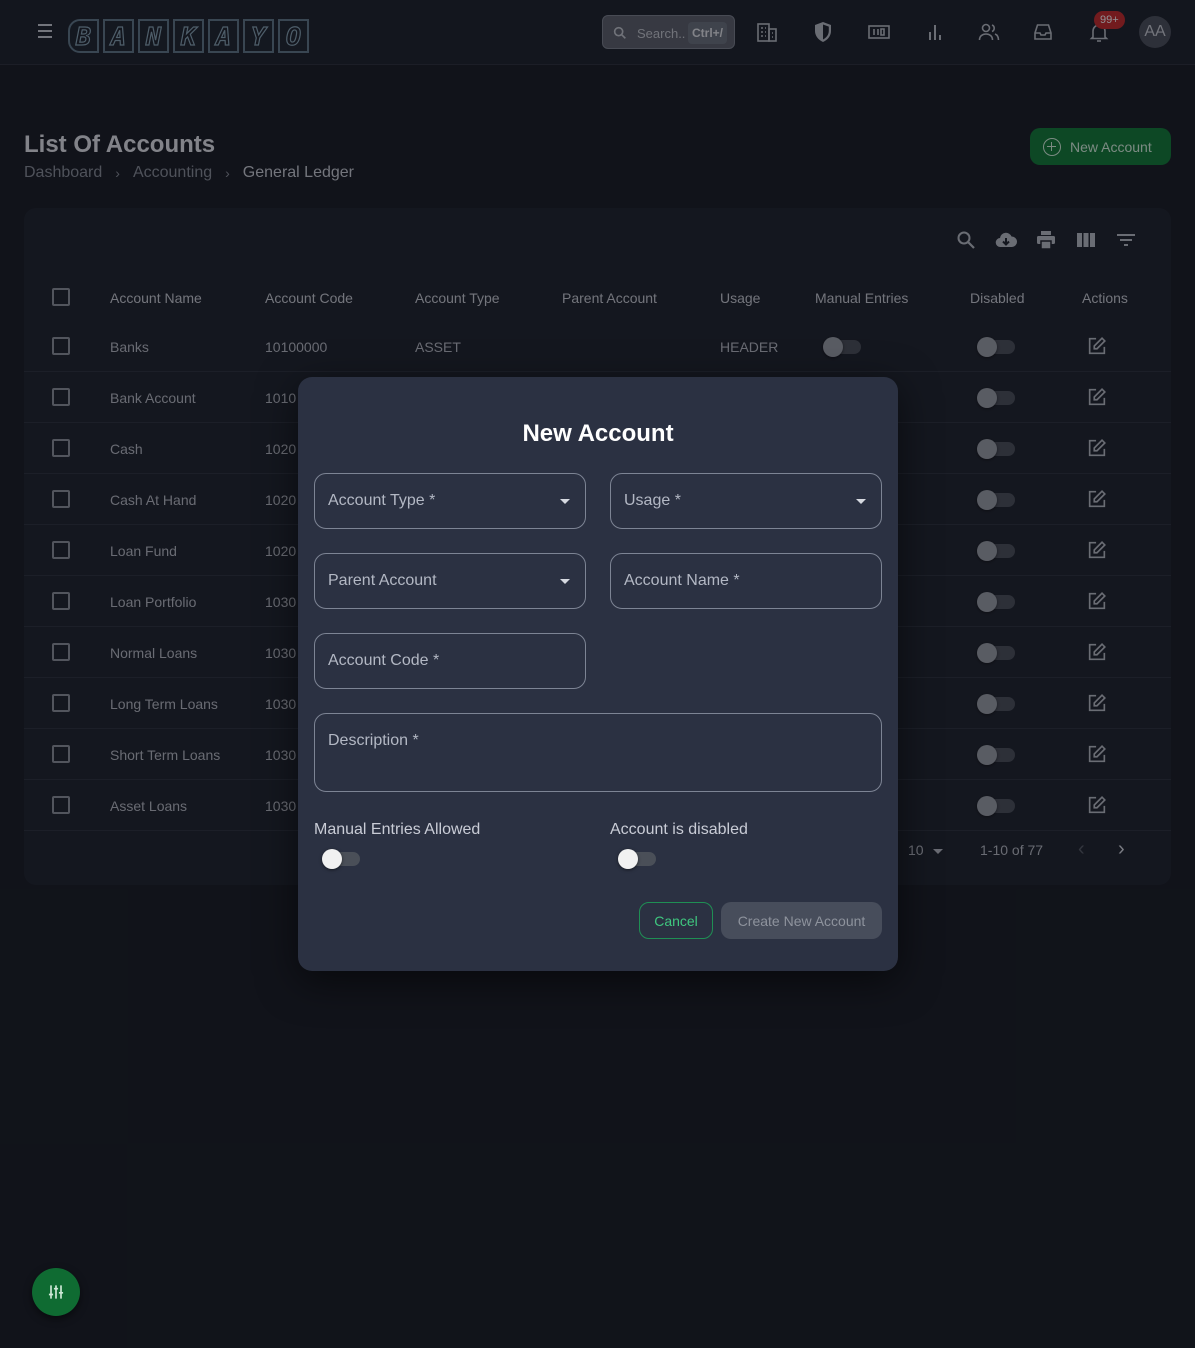 The image size is (1195, 1348). Describe the element at coordinates (373, 740) in the screenshot. I see `description-label: Description *` at that location.